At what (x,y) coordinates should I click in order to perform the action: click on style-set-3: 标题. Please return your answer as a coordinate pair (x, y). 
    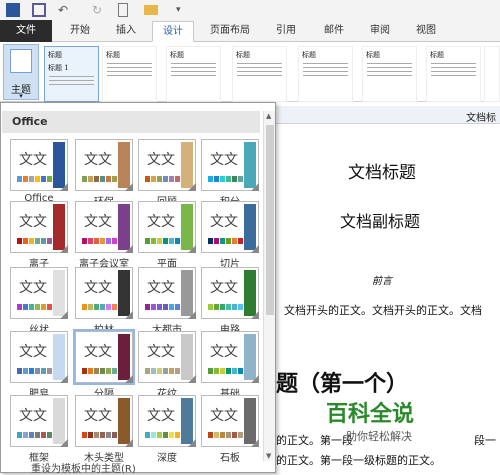
    Looking at the image, I should click on (193, 74).